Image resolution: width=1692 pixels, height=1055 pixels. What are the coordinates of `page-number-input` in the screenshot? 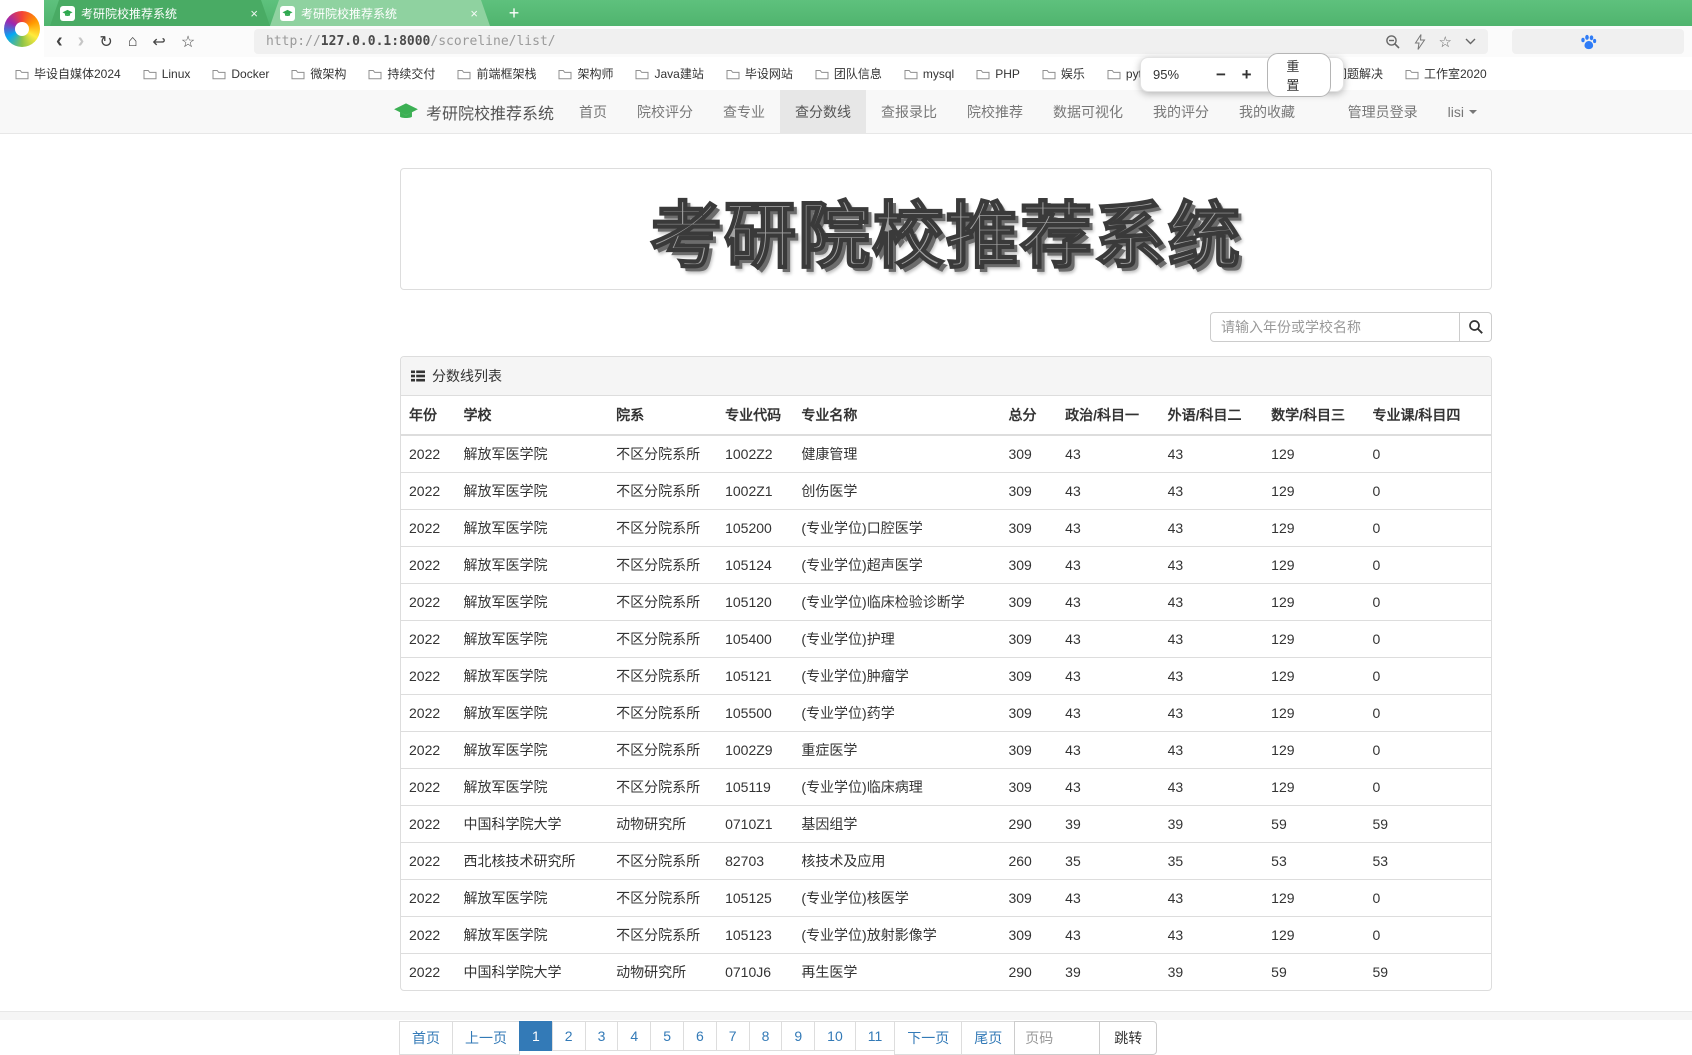 It's located at (1057, 1038).